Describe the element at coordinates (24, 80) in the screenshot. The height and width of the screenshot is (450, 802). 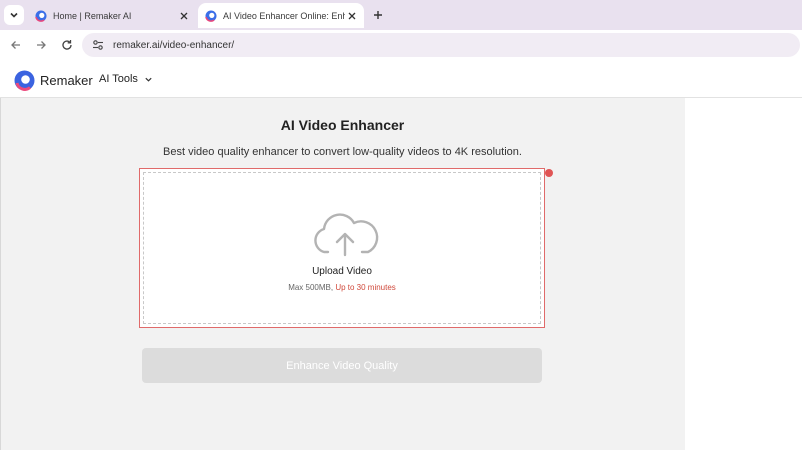
I see `remaker-logo-icon` at that location.